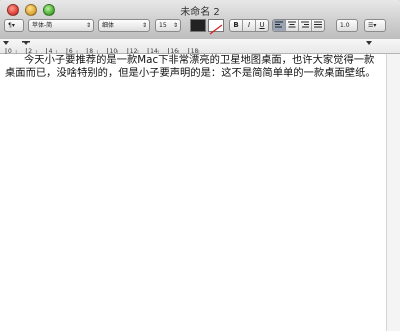  I want to click on list-style-popup: ☰▾, so click(375, 25).